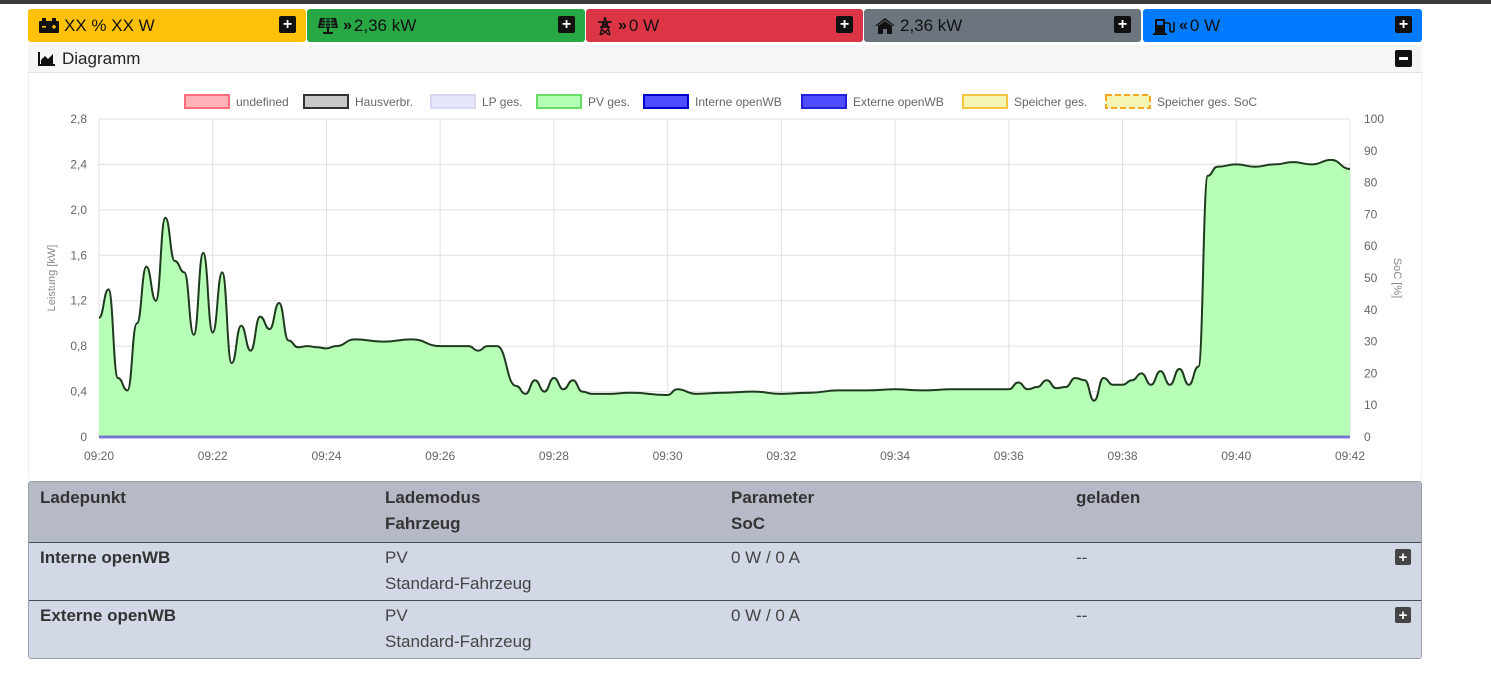  I want to click on pv-direction-icon: », so click(347, 25).